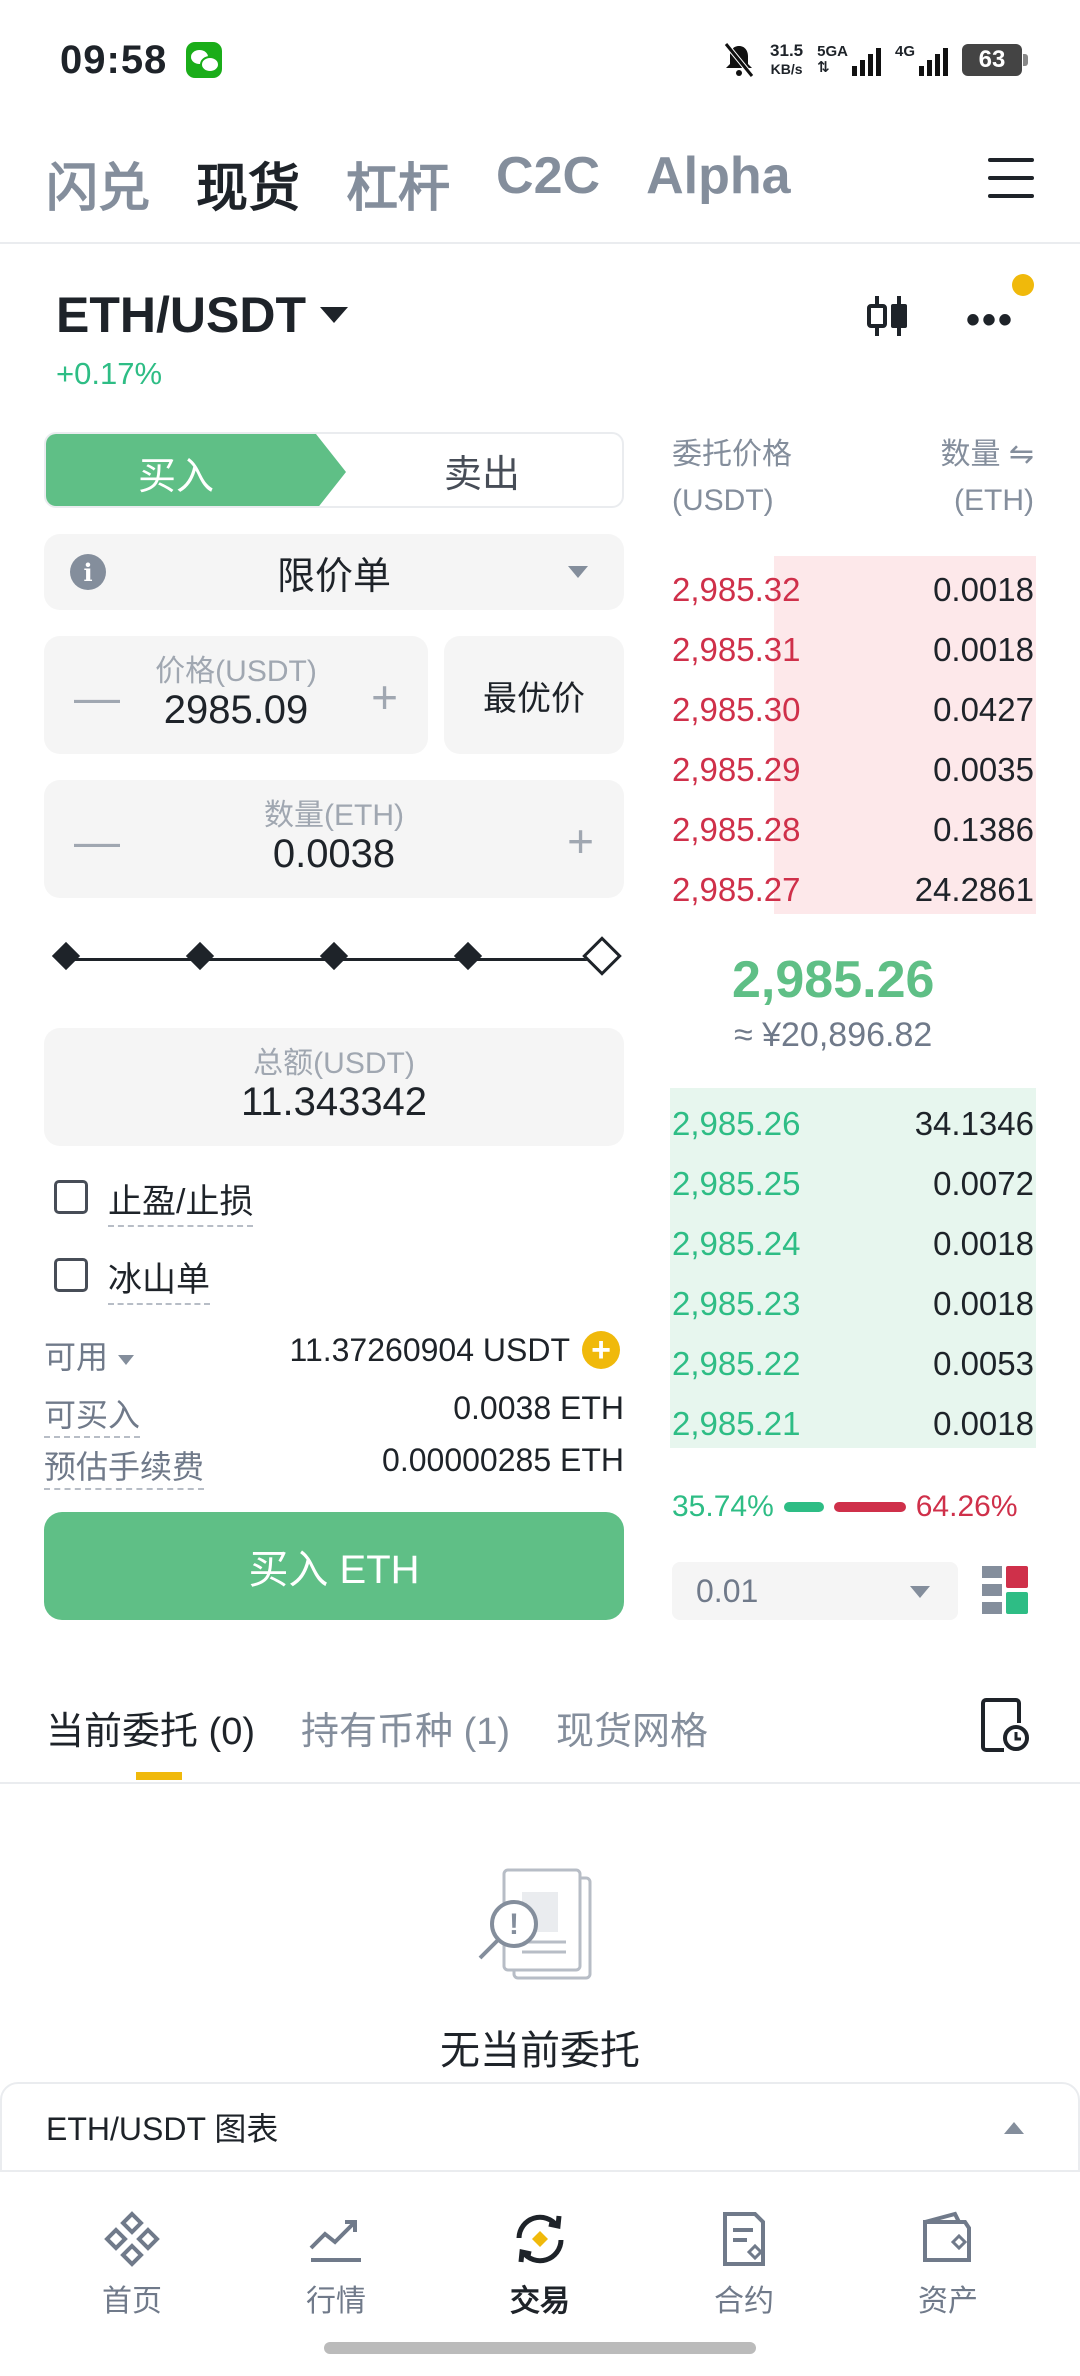 This screenshot has height=2376, width=1080. I want to click on tpsl-label: 止盈/止损, so click(181, 1200).